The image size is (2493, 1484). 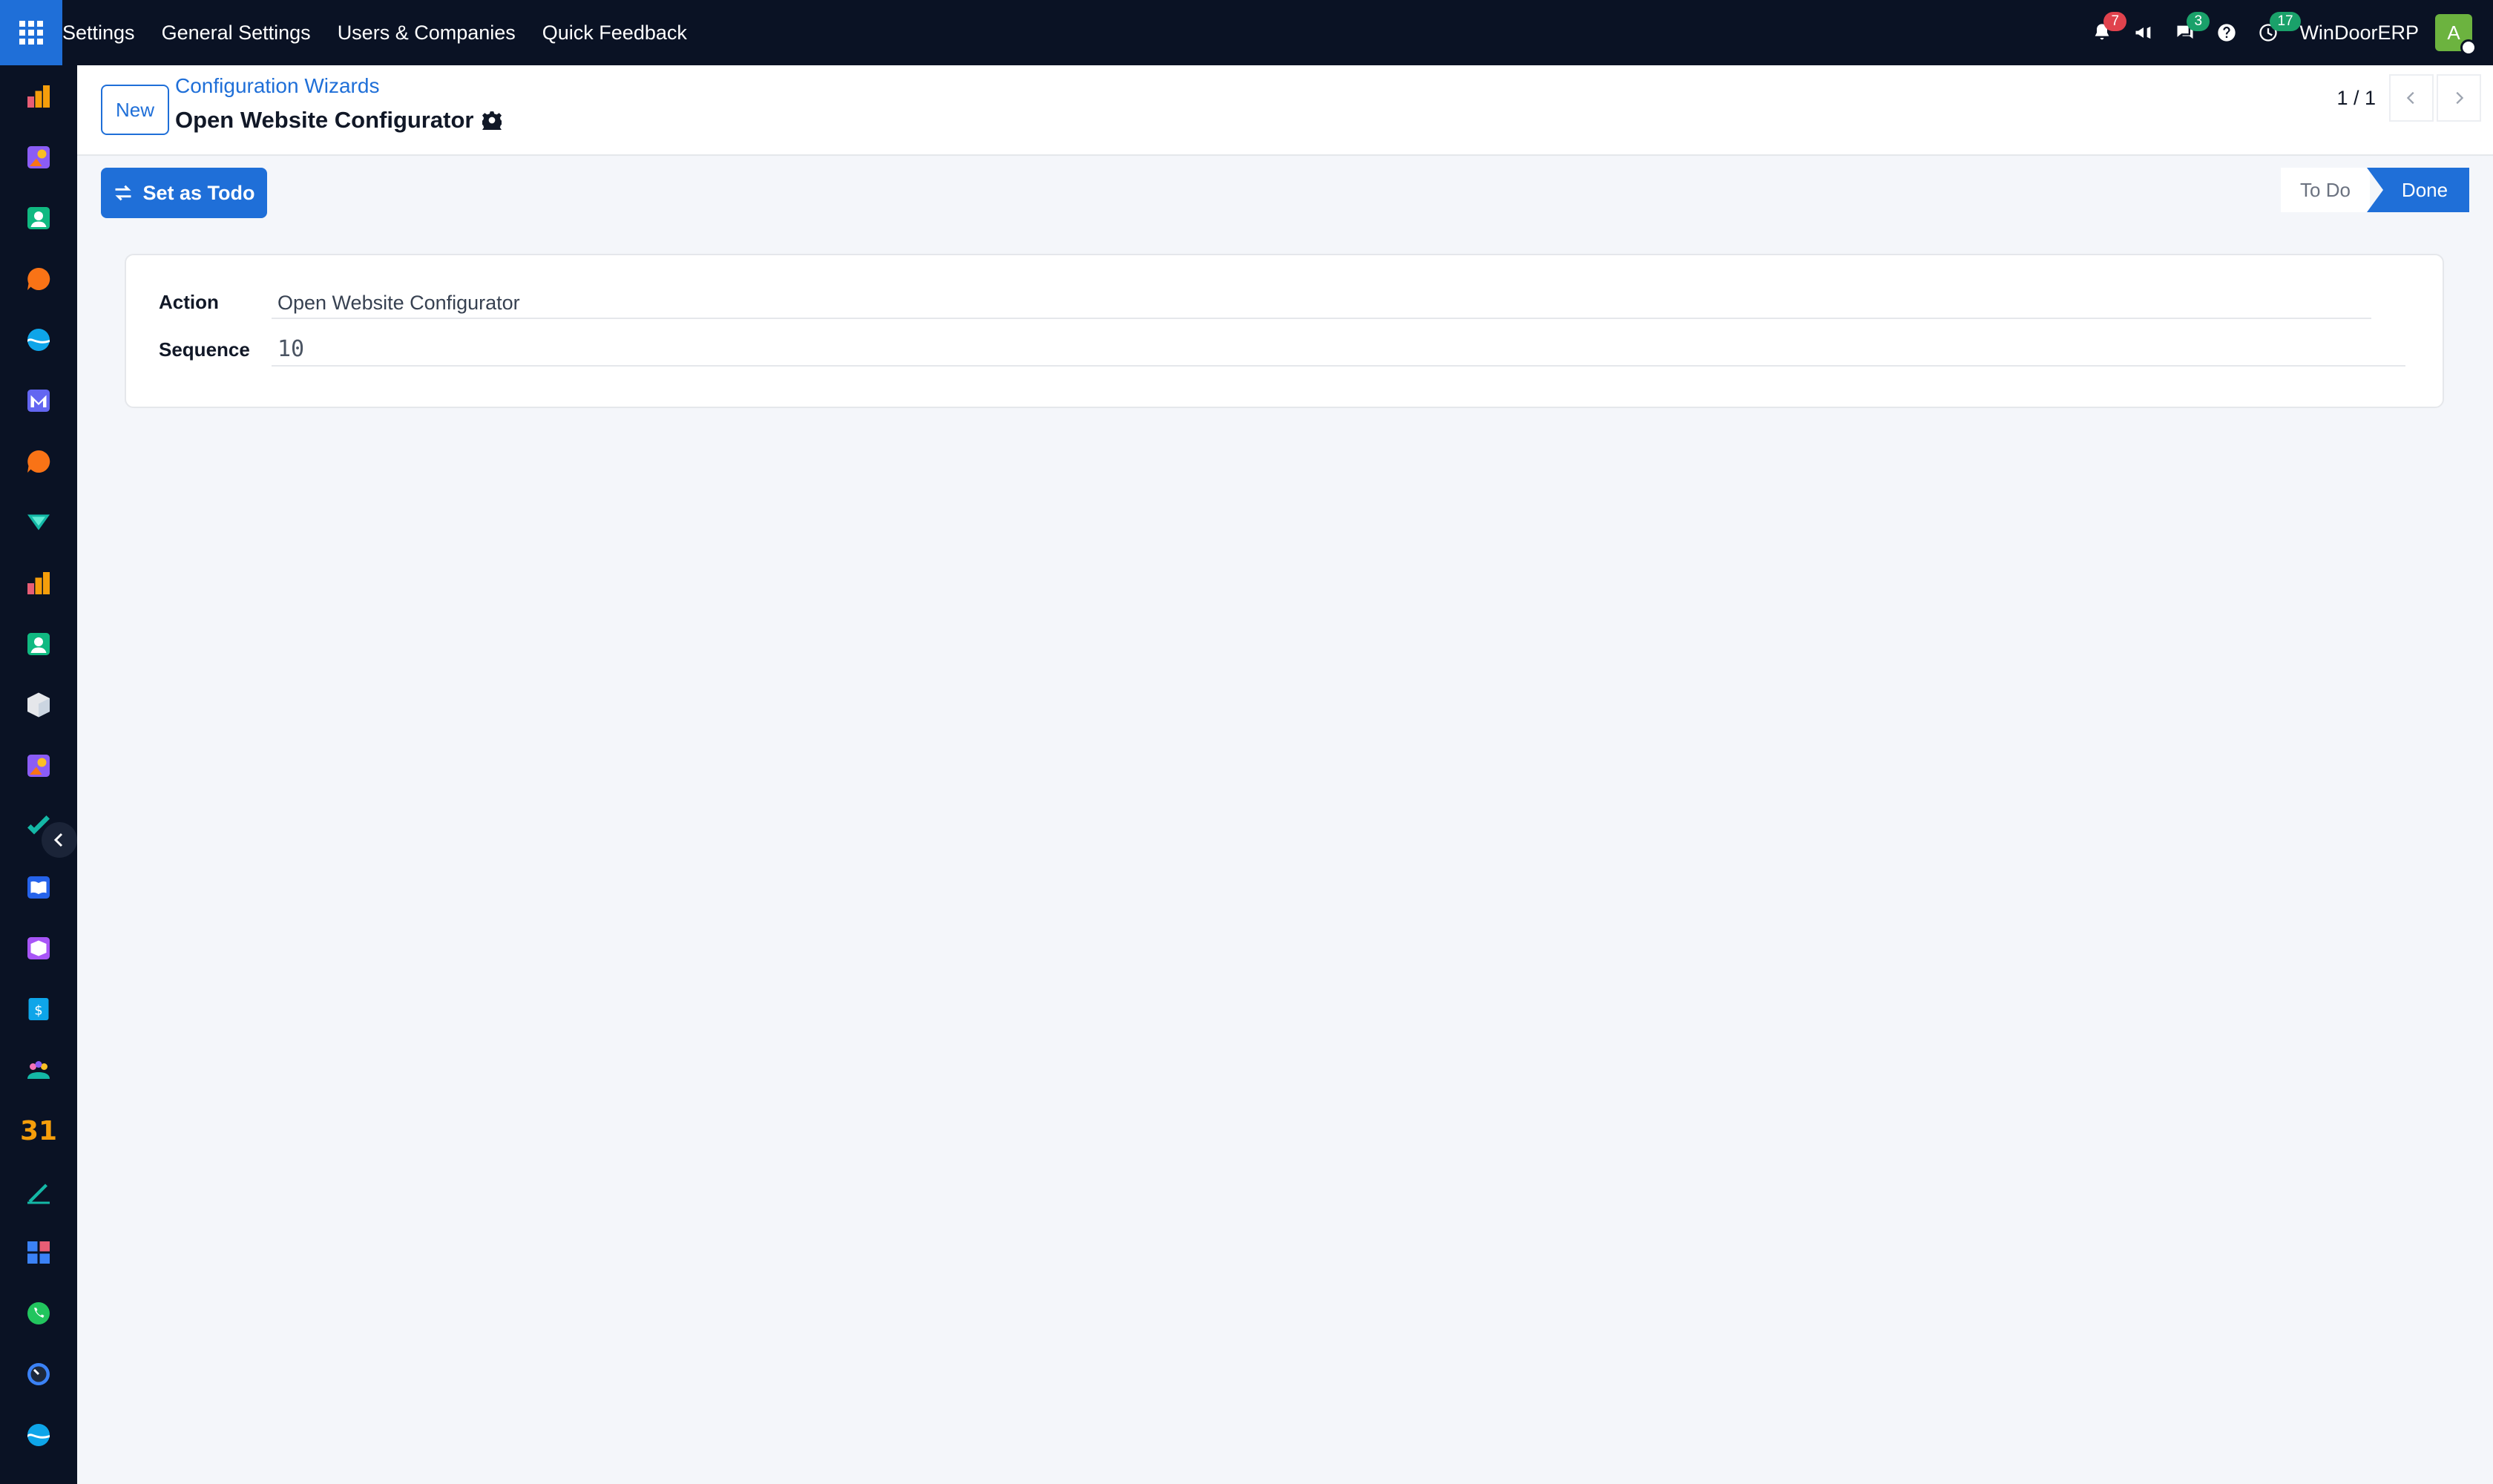 I want to click on app-menu-button, so click(x=31, y=32).